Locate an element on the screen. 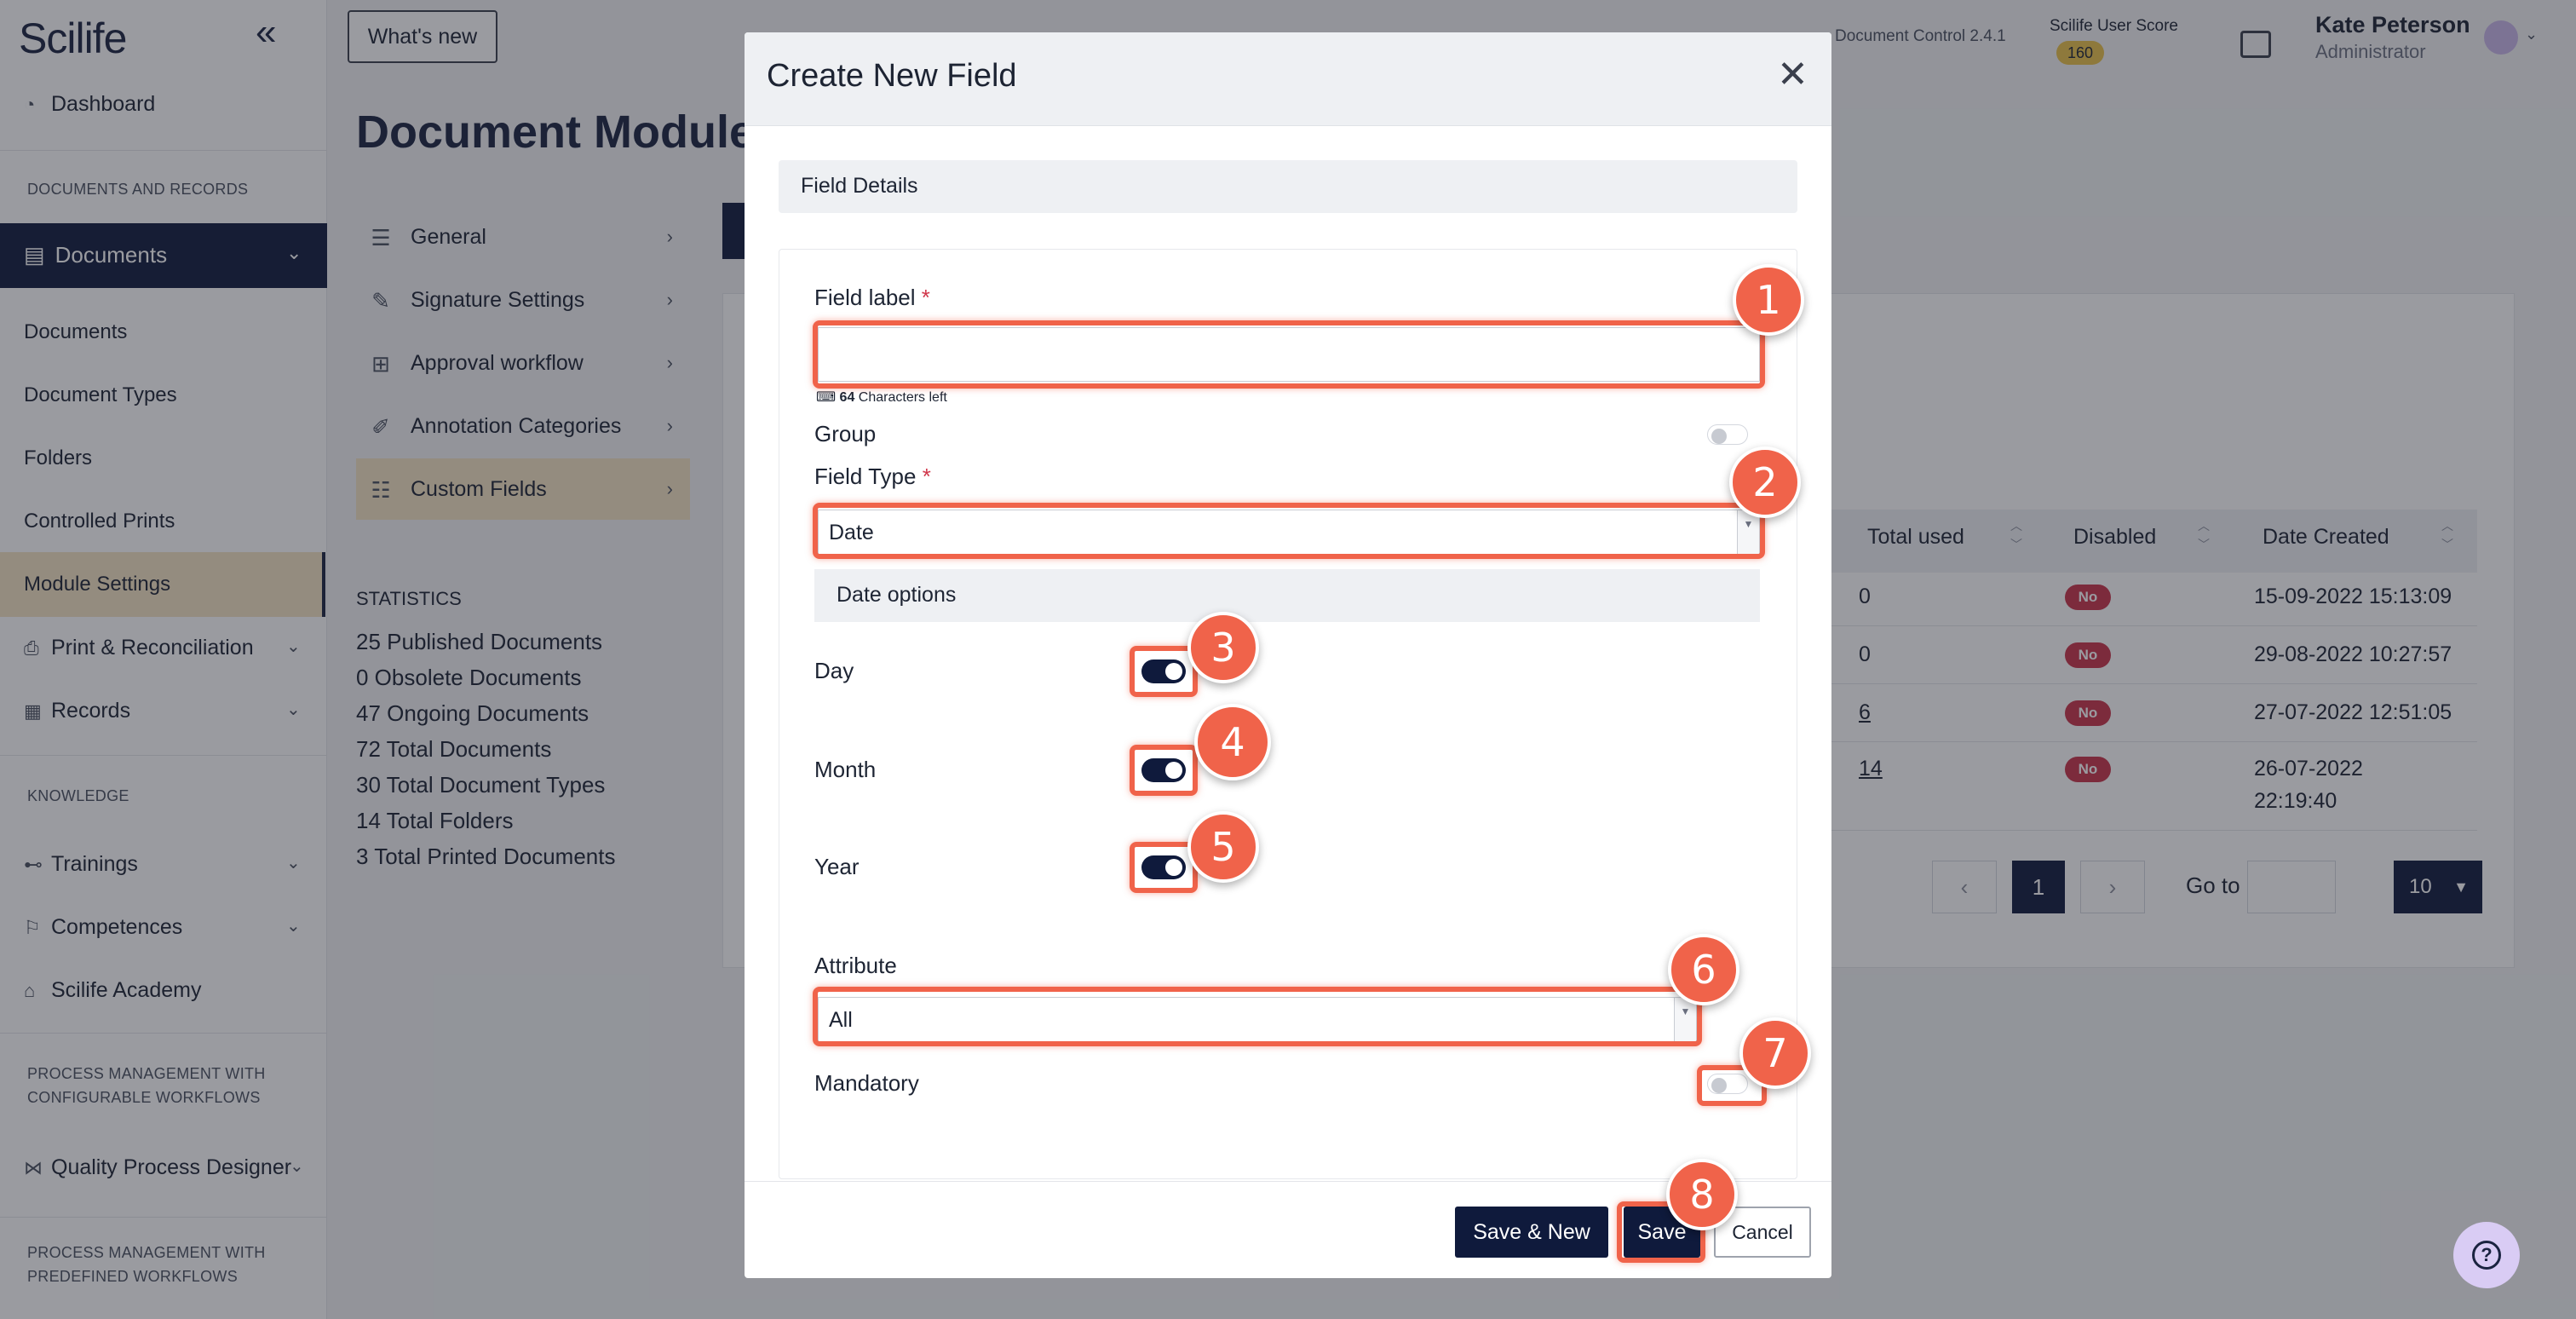 This screenshot has height=1319, width=2576. step-marker-7: 7 is located at coordinates (1775, 1053).